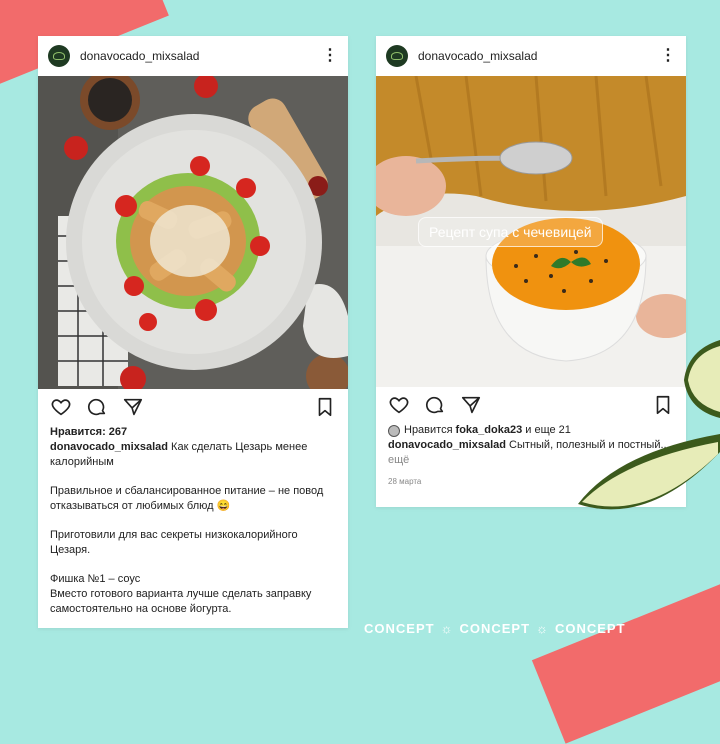 The width and height of the screenshot is (720, 744). I want to click on corner-decoration-bottom, so click(625, 657).